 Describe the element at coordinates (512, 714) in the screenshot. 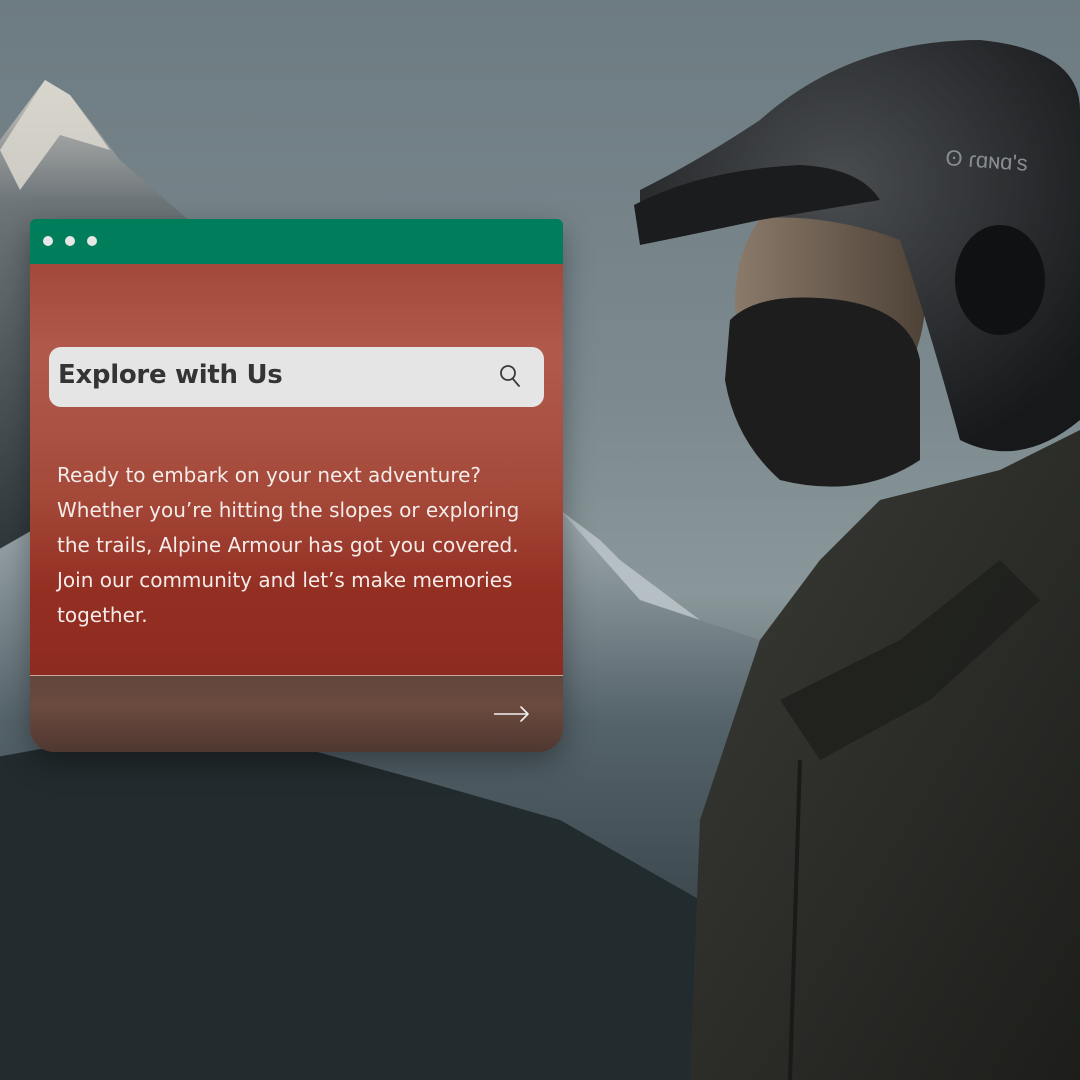

I see `arrow-right-icon` at that location.